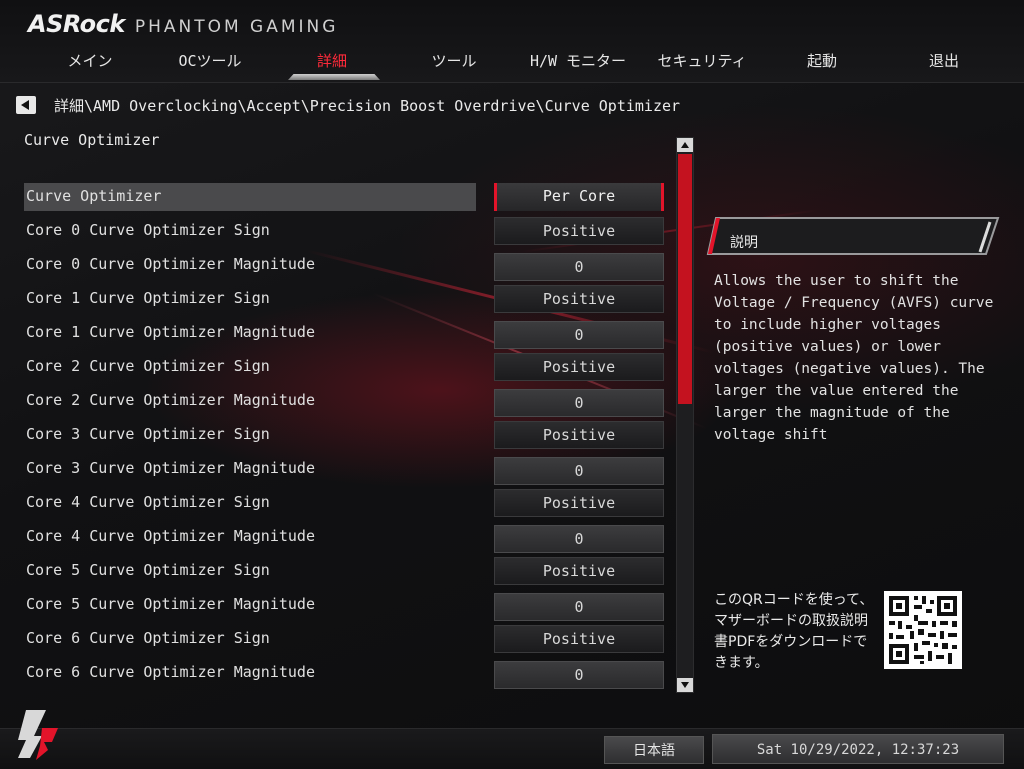 This screenshot has width=1024, height=769. I want to click on setting-row: Core 5 Curve Optimizer Magnitude 0, so click(346, 606).